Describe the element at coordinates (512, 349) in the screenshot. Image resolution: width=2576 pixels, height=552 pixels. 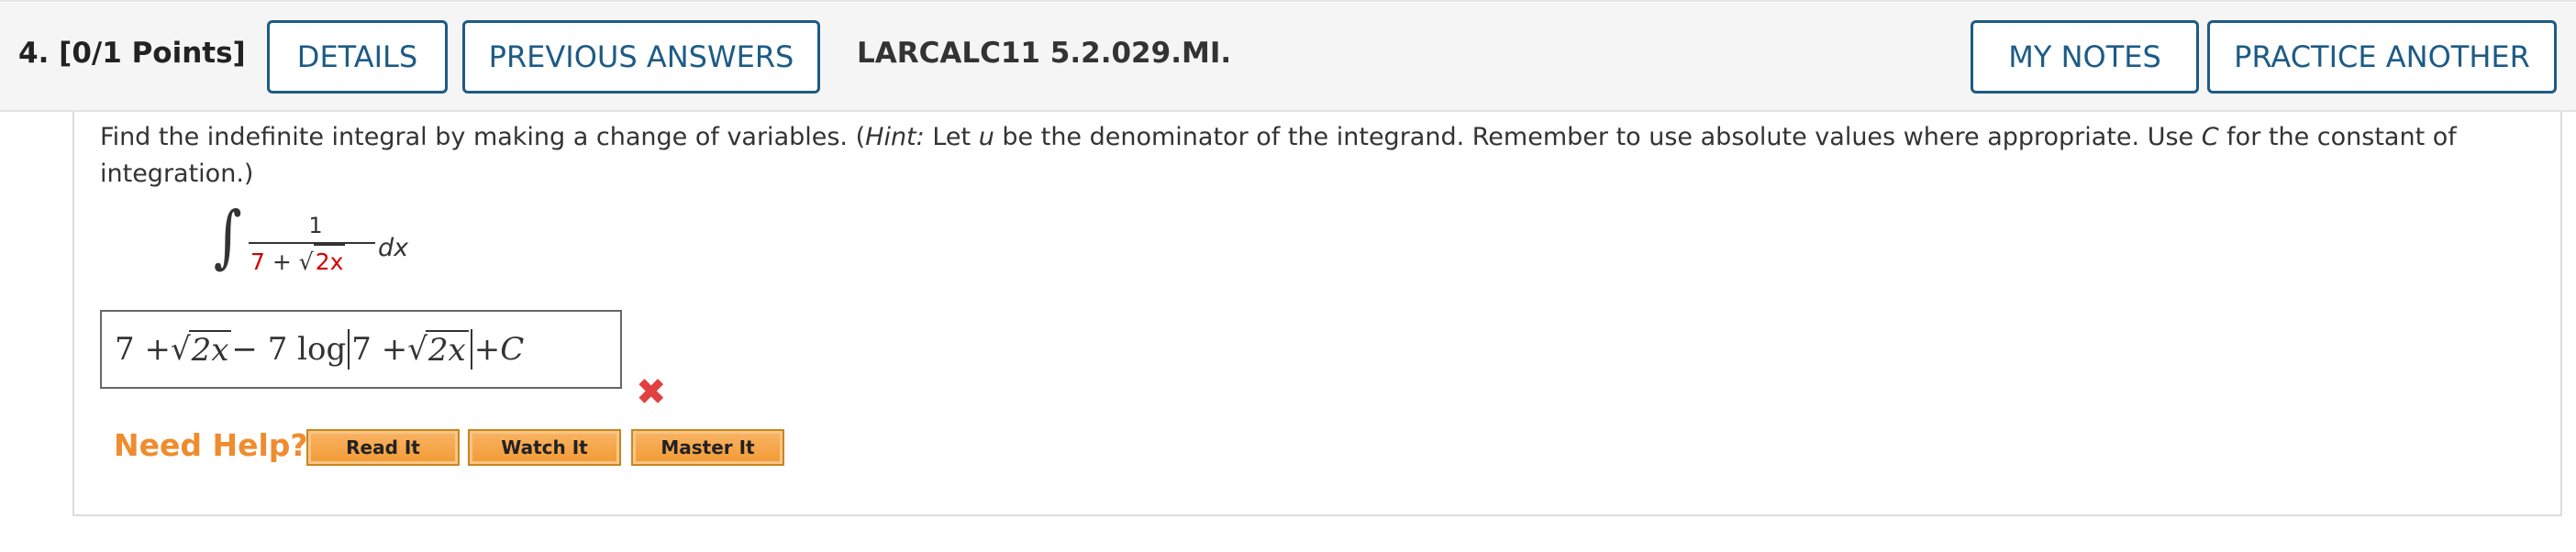
I see `answer-constant: C` at that location.